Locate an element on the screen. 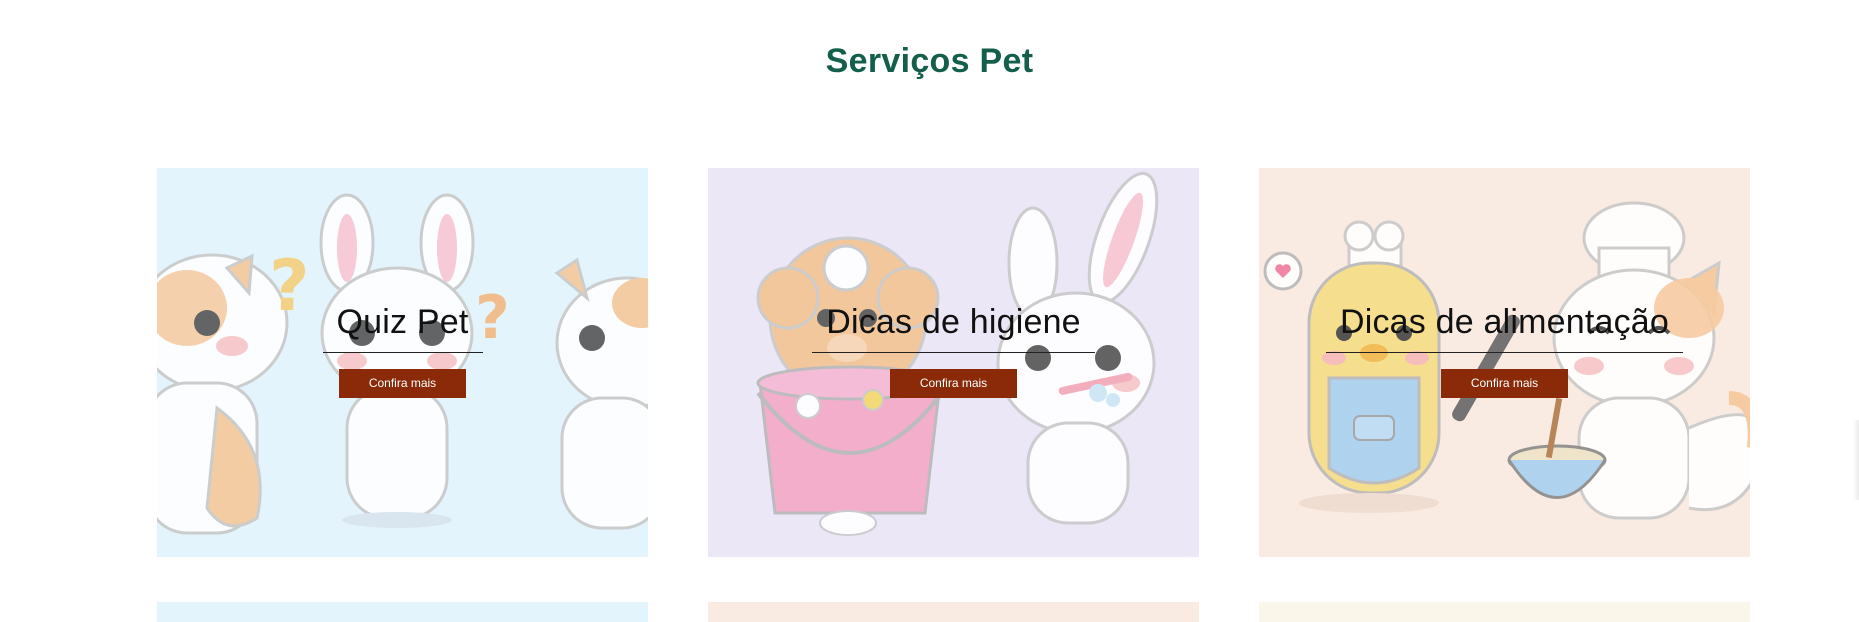 The image size is (1859, 622). scroll-edge is located at coordinates (1856, 460).